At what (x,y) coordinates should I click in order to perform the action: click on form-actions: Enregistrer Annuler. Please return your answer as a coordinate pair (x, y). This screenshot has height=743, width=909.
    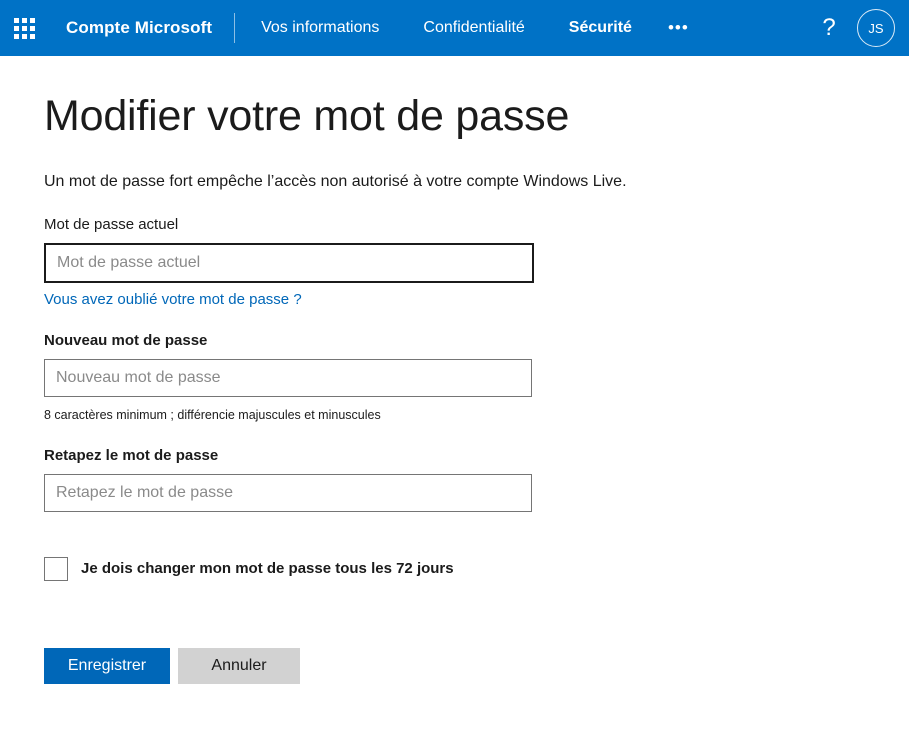
    Looking at the image, I should click on (476, 665).